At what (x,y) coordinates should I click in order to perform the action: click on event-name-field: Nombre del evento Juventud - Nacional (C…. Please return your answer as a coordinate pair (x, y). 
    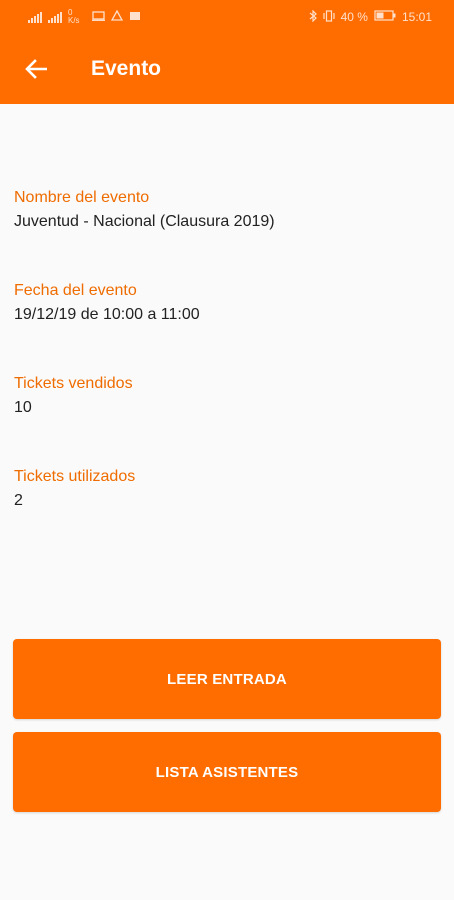
    Looking at the image, I should click on (144, 210).